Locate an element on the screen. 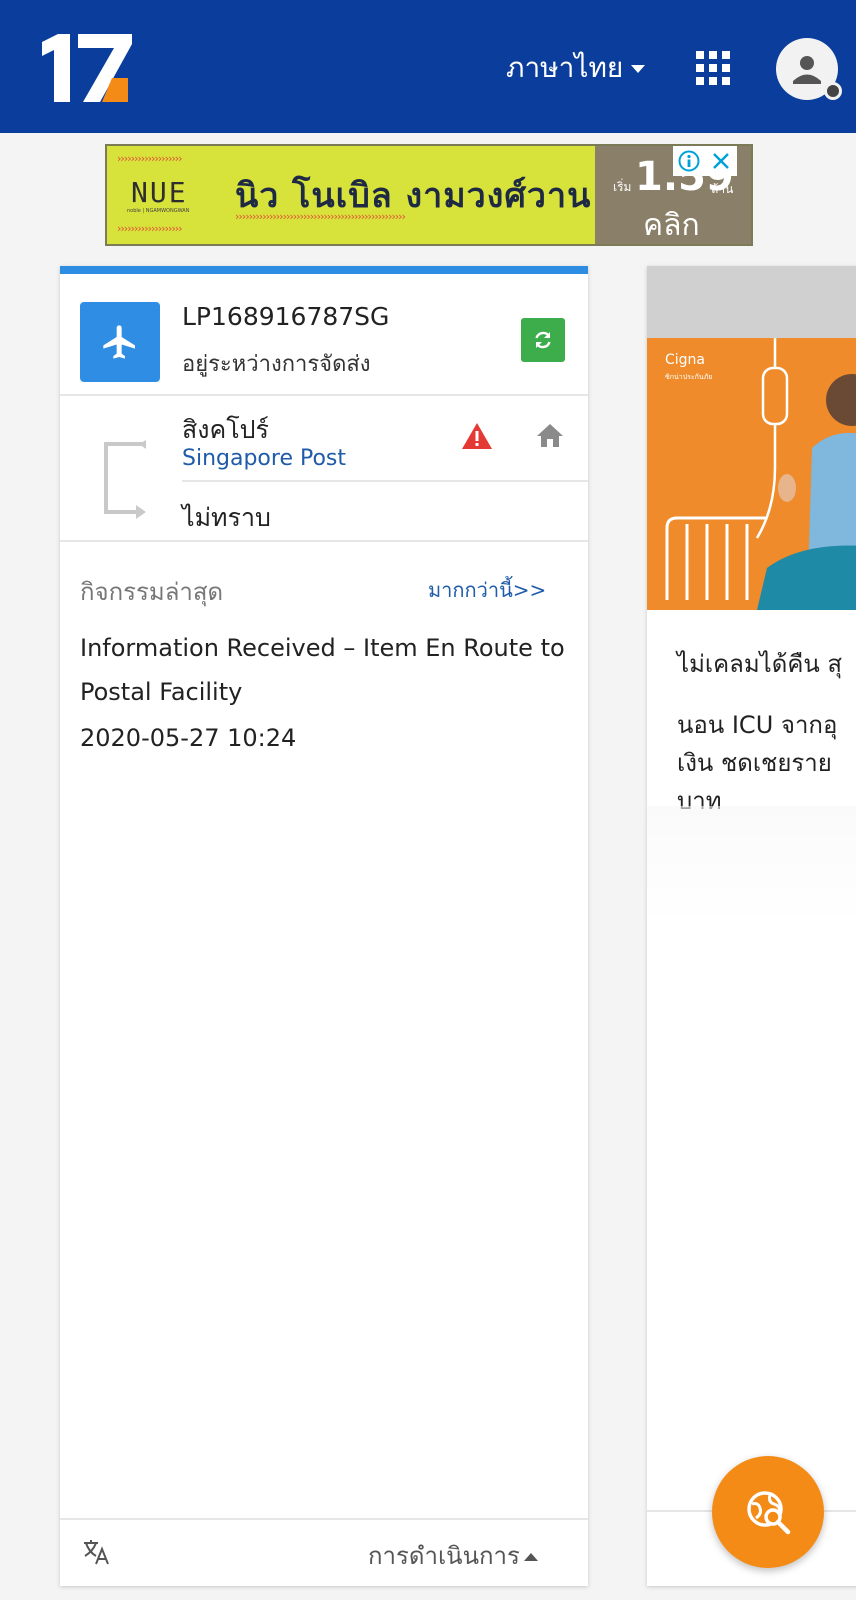  side-ad-image: Cigna ซิกน่าประกันภัย is located at coordinates (751, 474).